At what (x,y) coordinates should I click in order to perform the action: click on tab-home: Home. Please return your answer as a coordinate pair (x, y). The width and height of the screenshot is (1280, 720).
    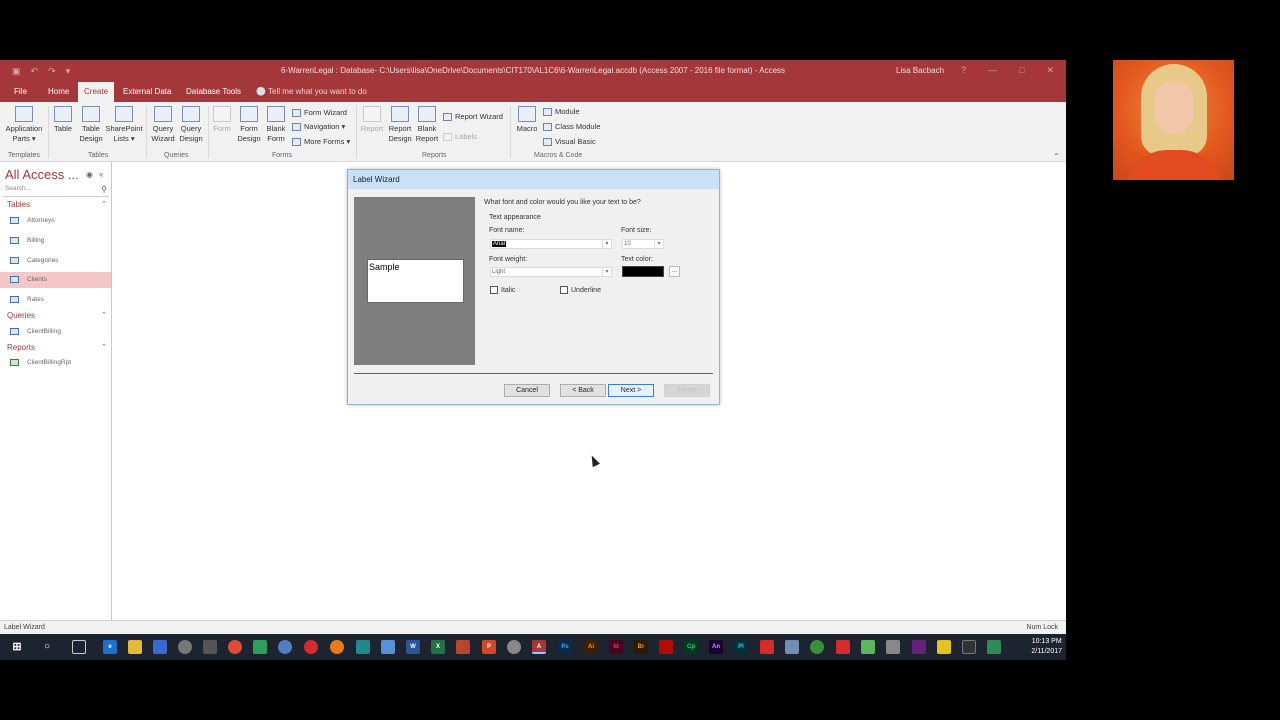
    Looking at the image, I should click on (58, 92).